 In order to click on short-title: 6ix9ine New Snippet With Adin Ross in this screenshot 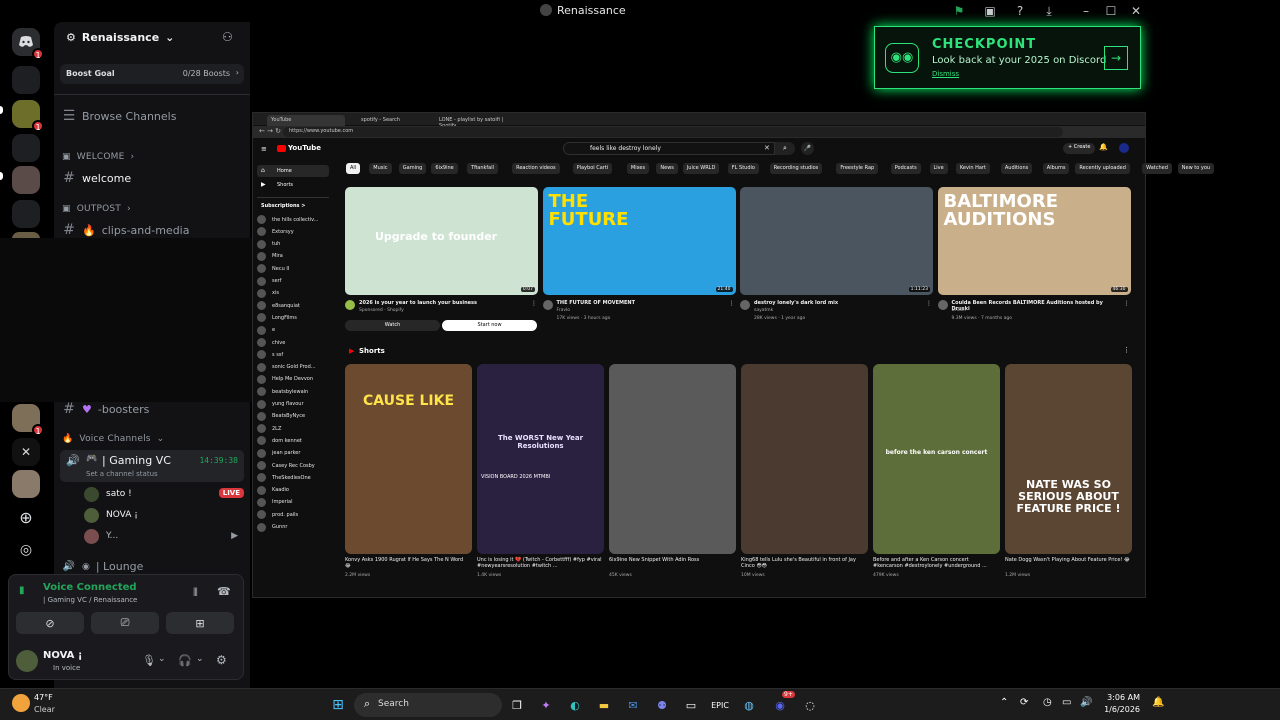, I will do `click(671, 560)`.